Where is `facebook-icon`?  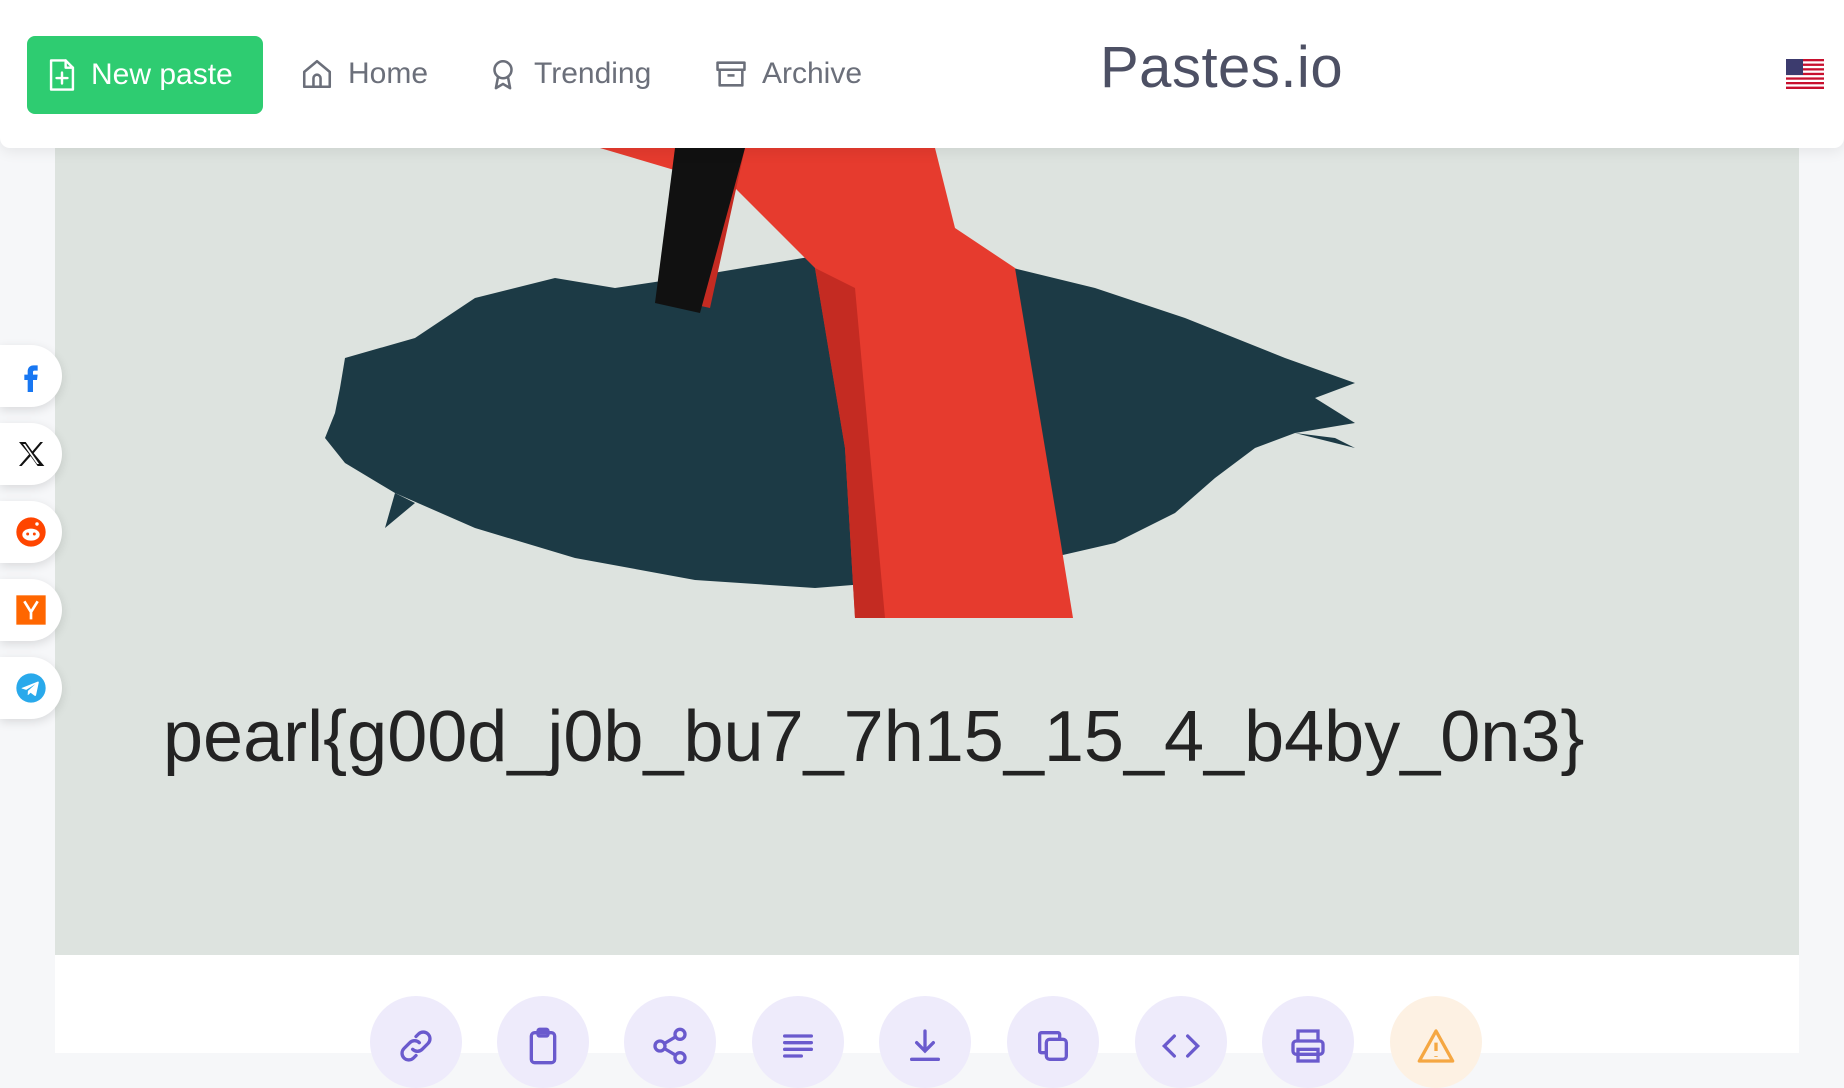
facebook-icon is located at coordinates (31, 378).